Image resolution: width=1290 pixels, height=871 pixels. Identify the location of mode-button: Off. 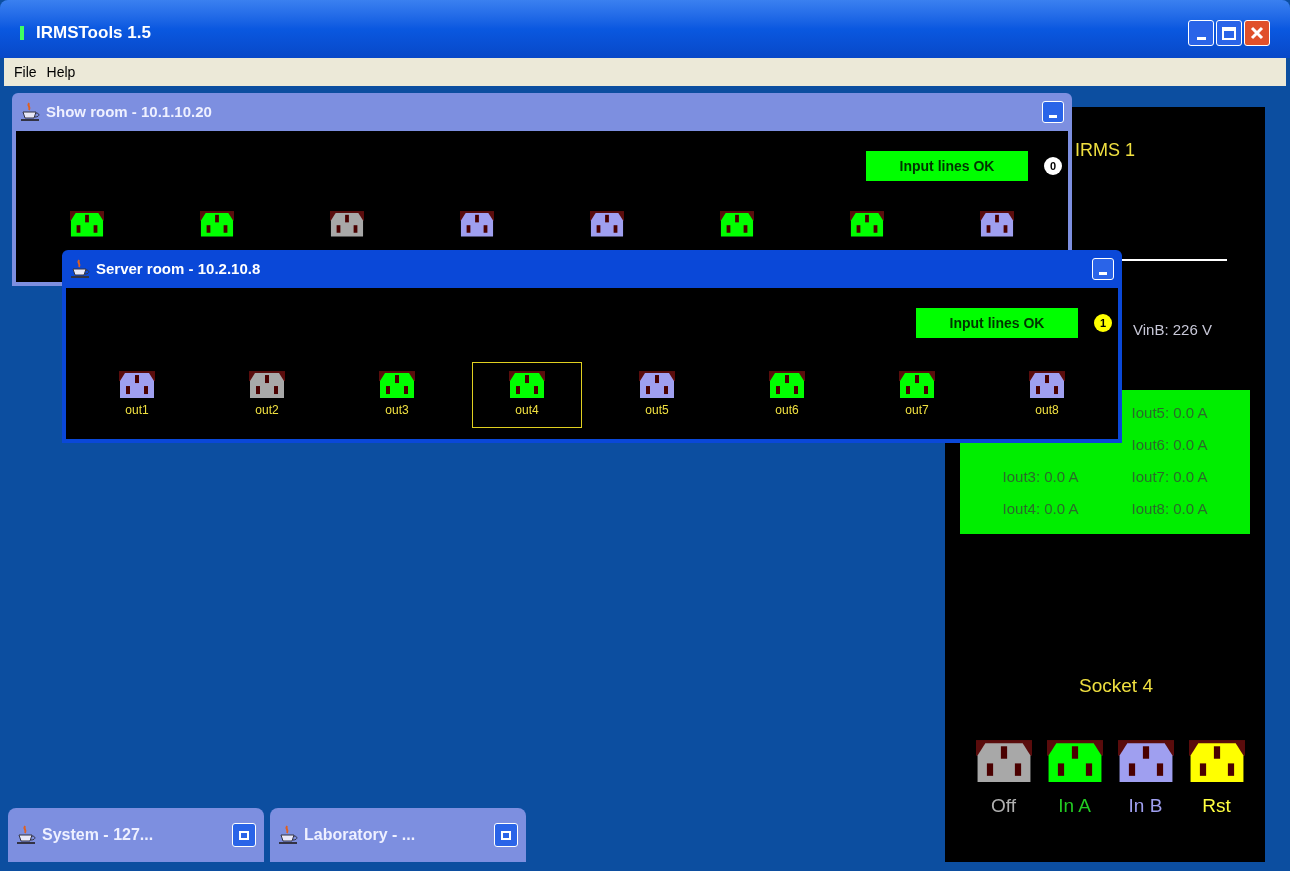
(1003, 780).